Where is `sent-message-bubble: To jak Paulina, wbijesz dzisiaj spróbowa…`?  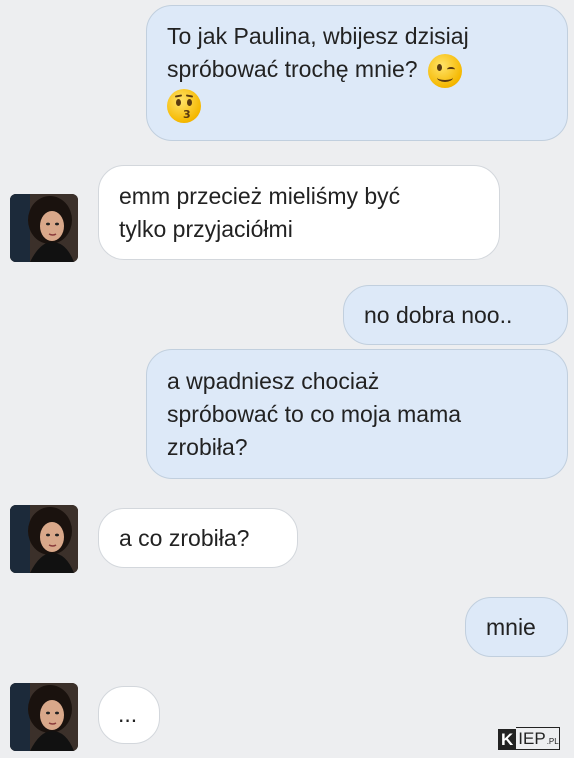 sent-message-bubble: To jak Paulina, wbijesz dzisiaj spróbowa… is located at coordinates (357, 73).